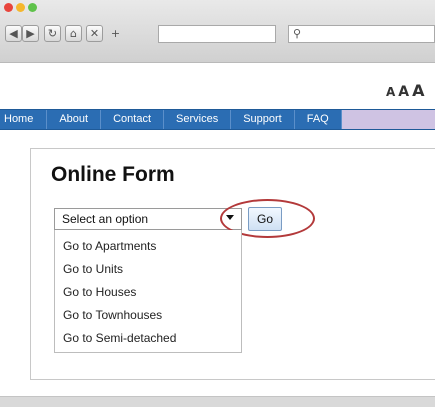  I want to click on stop-button: ✕, so click(94, 33).